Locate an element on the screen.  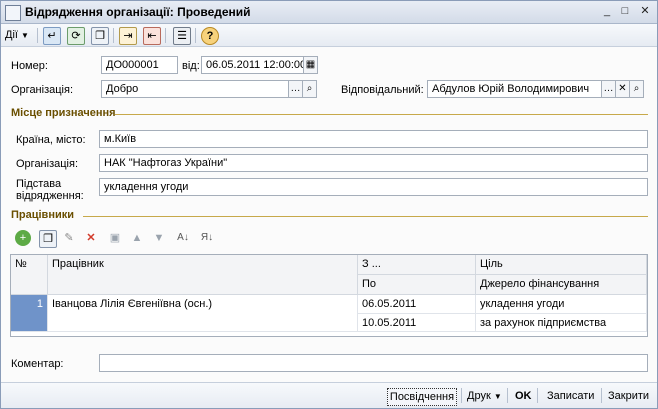
refresh-icon: ⟳ is located at coordinates (76, 36).